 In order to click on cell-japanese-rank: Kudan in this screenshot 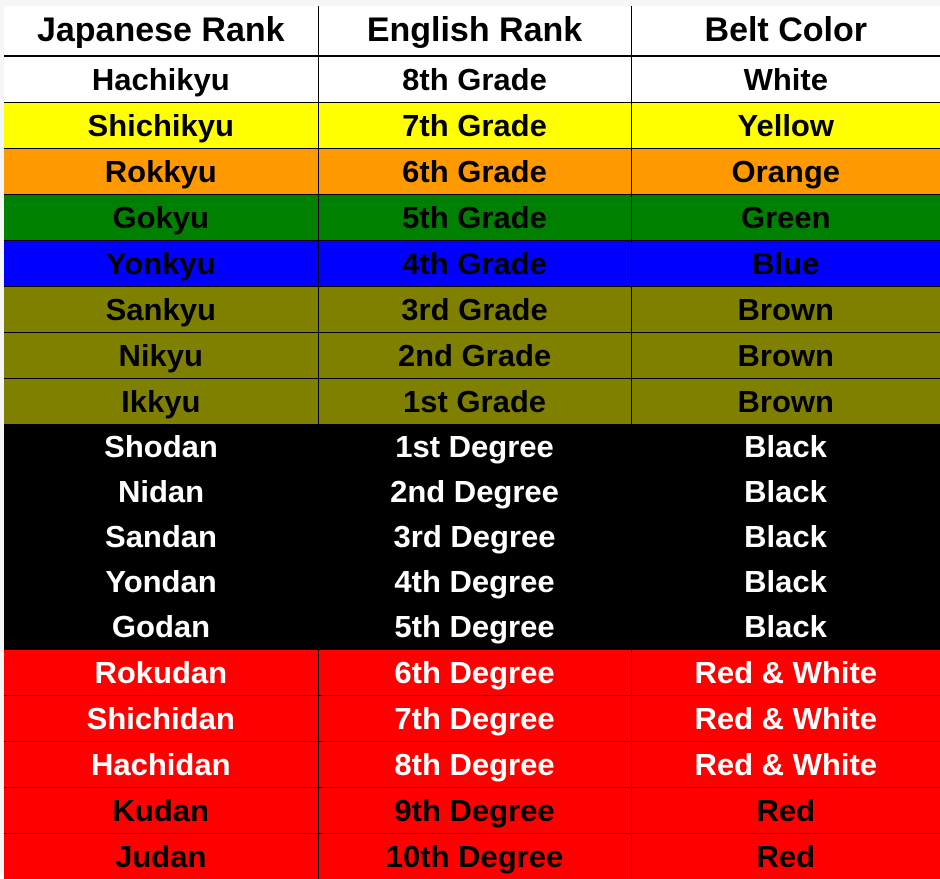, I will do `click(161, 811)`.